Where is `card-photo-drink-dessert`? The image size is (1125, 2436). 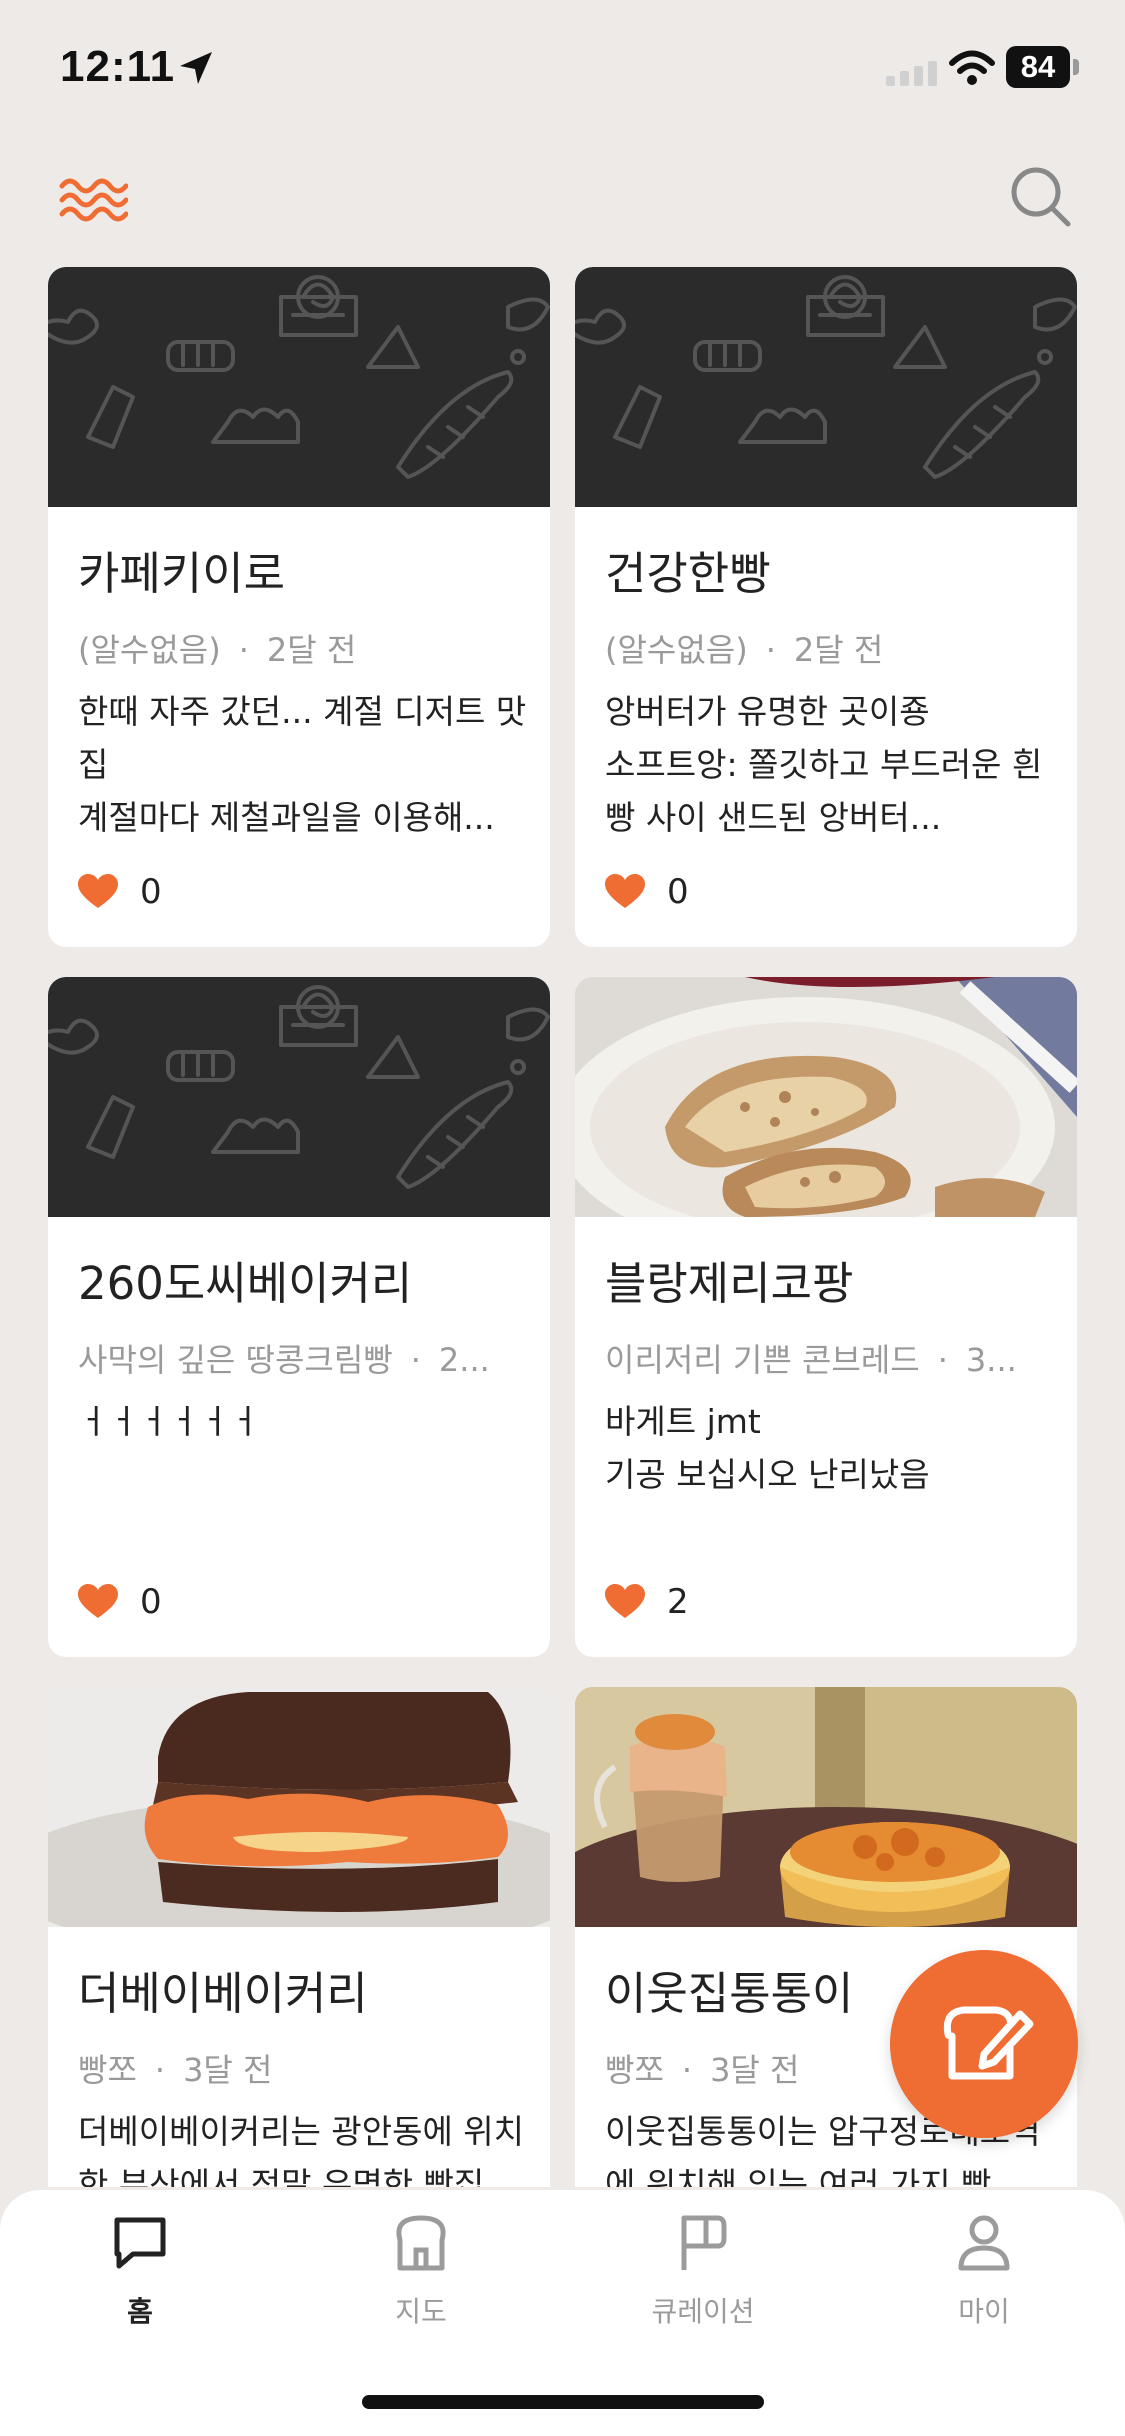 card-photo-drink-dessert is located at coordinates (826, 1807).